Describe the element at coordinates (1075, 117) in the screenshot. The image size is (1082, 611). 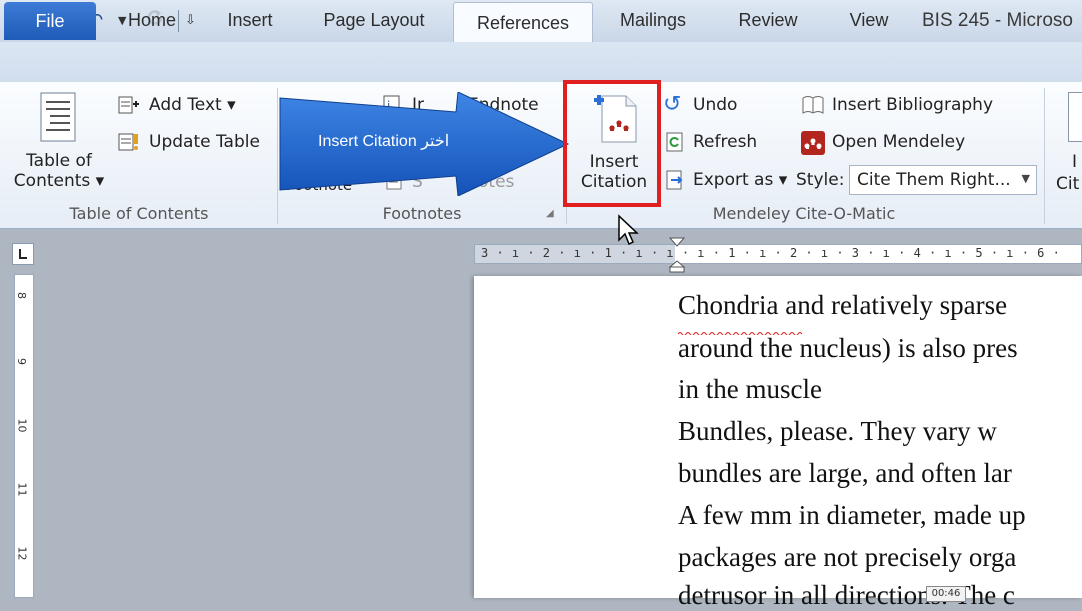
I see `next-group-icon` at that location.